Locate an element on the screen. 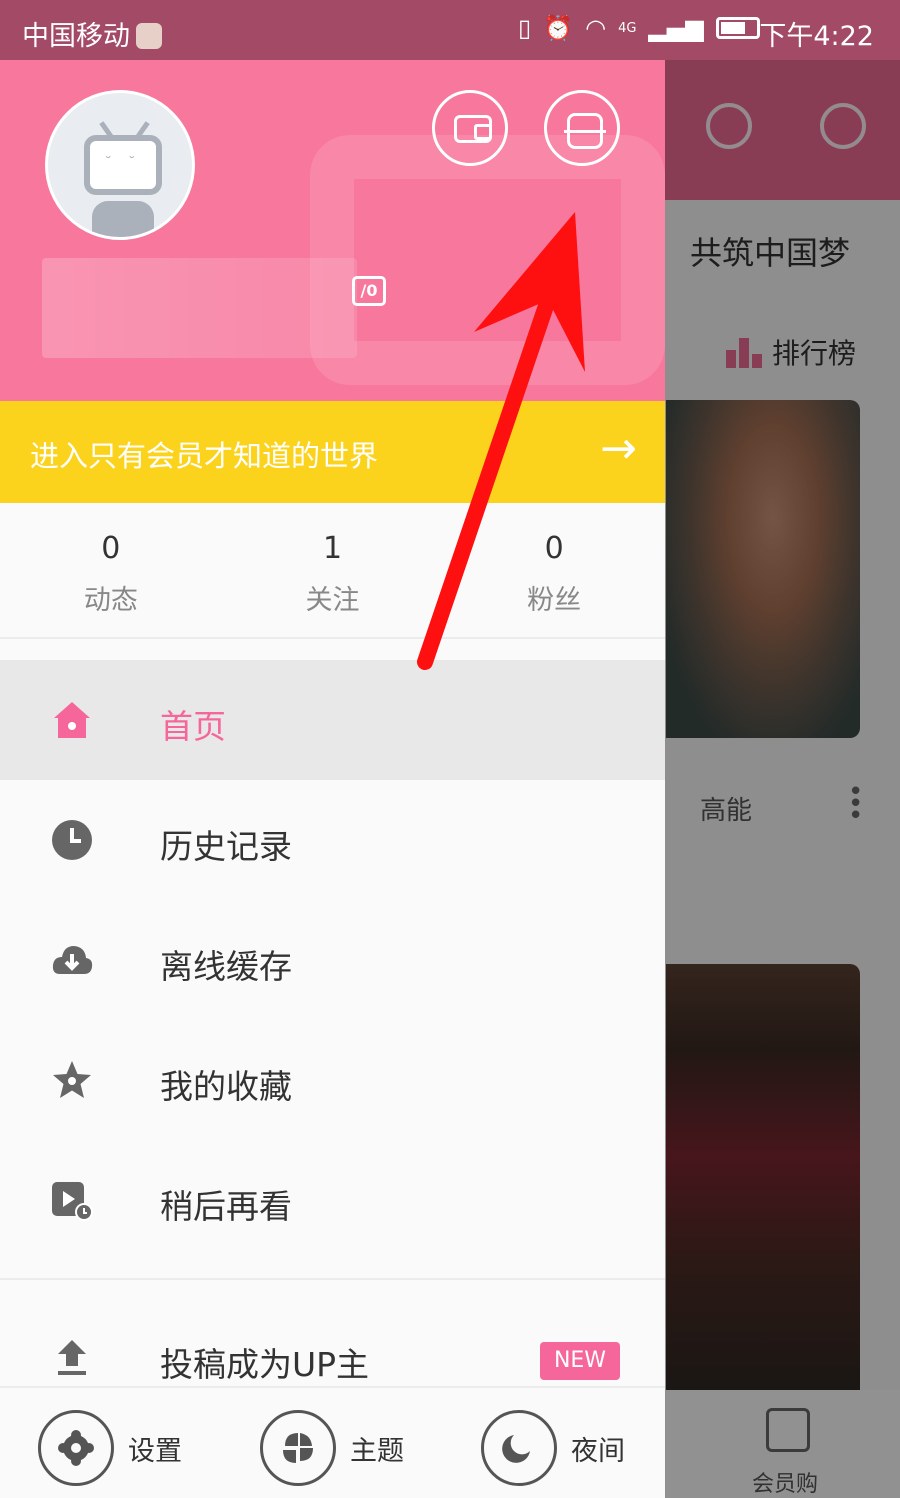 The width and height of the screenshot is (900, 1498). menu-item-offline-cache: 离线缓存 is located at coordinates (332, 960).